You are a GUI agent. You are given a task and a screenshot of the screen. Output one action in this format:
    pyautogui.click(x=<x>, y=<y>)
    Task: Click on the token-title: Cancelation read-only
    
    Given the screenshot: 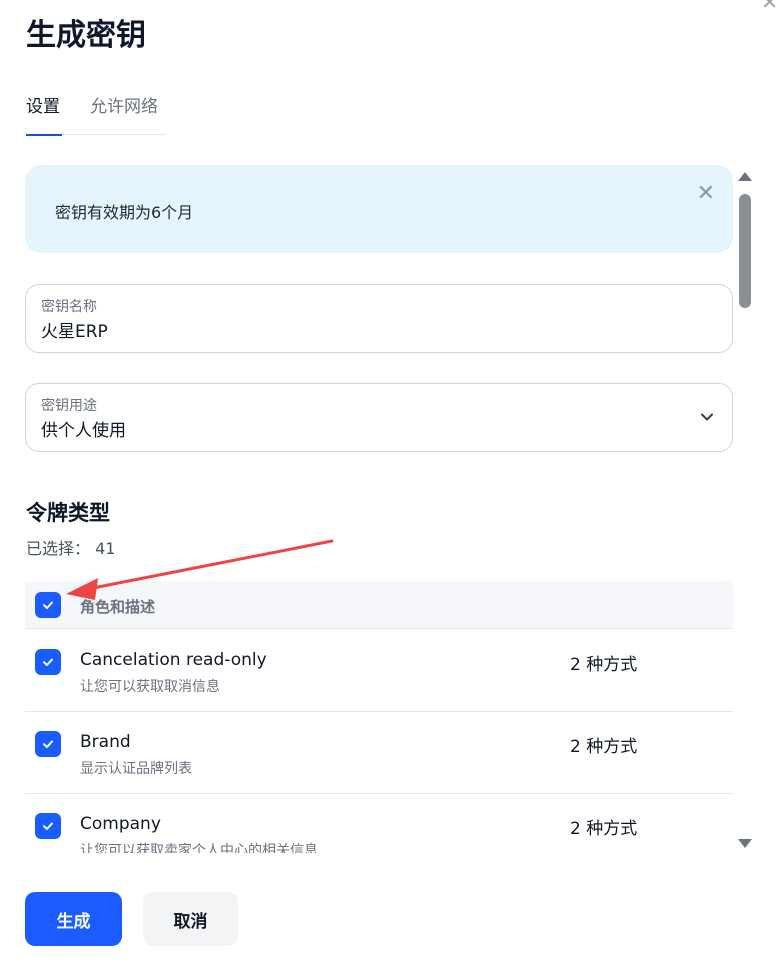 What is the action you would take?
    pyautogui.click(x=173, y=660)
    